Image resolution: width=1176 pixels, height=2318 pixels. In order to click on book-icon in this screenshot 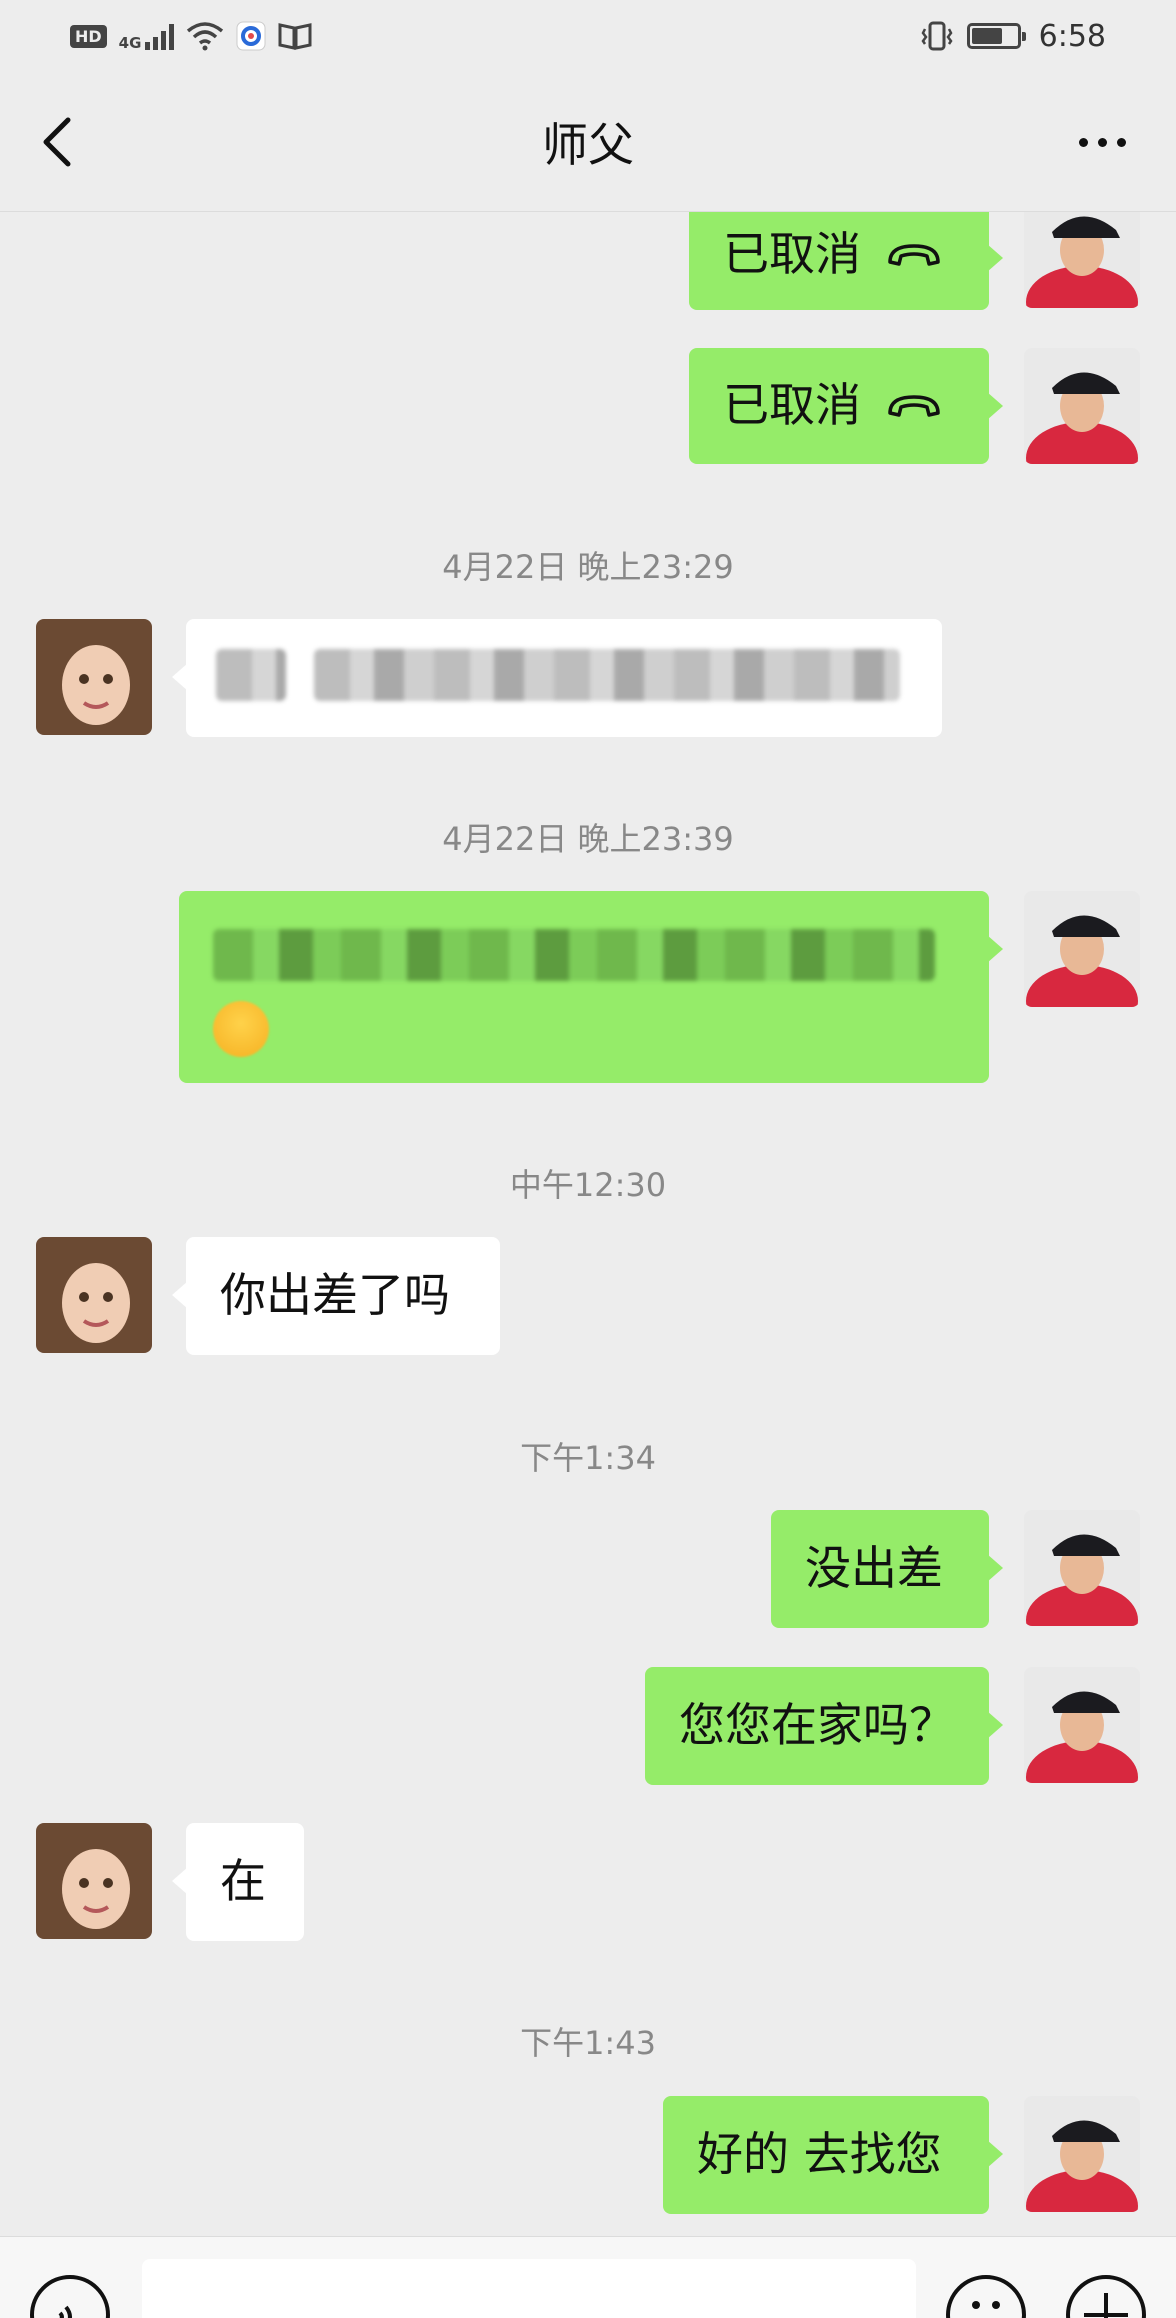, I will do `click(295, 36)`.